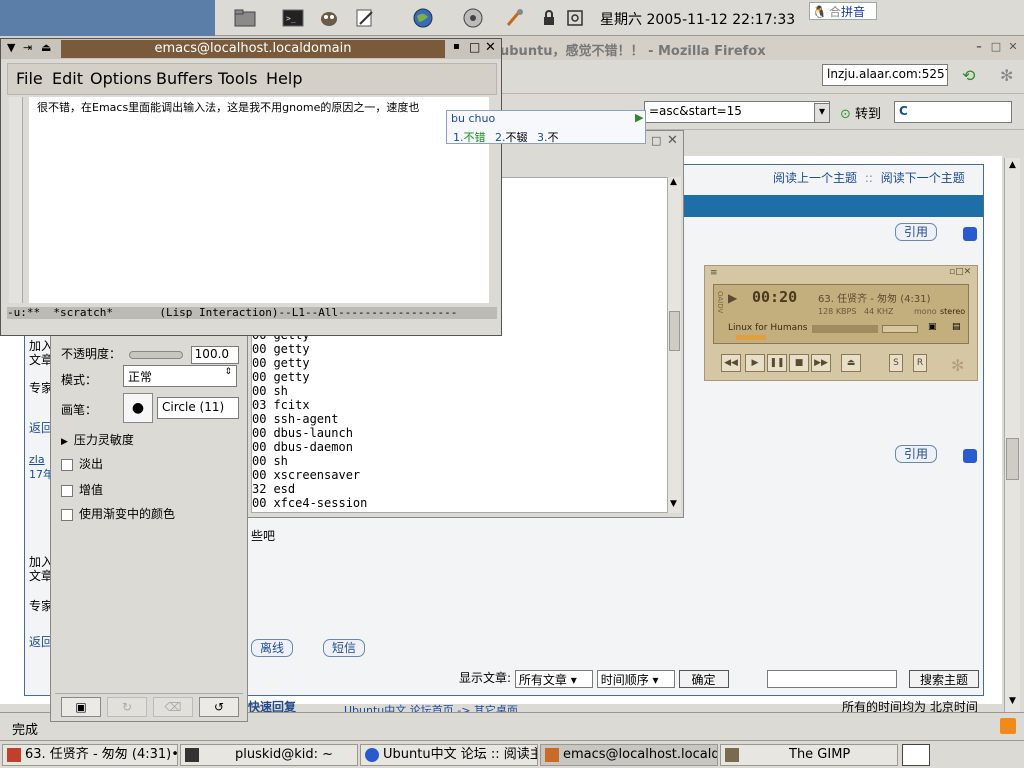 The image size is (1024, 768). I want to click on player-eq-icon: ▣, so click(932, 327).